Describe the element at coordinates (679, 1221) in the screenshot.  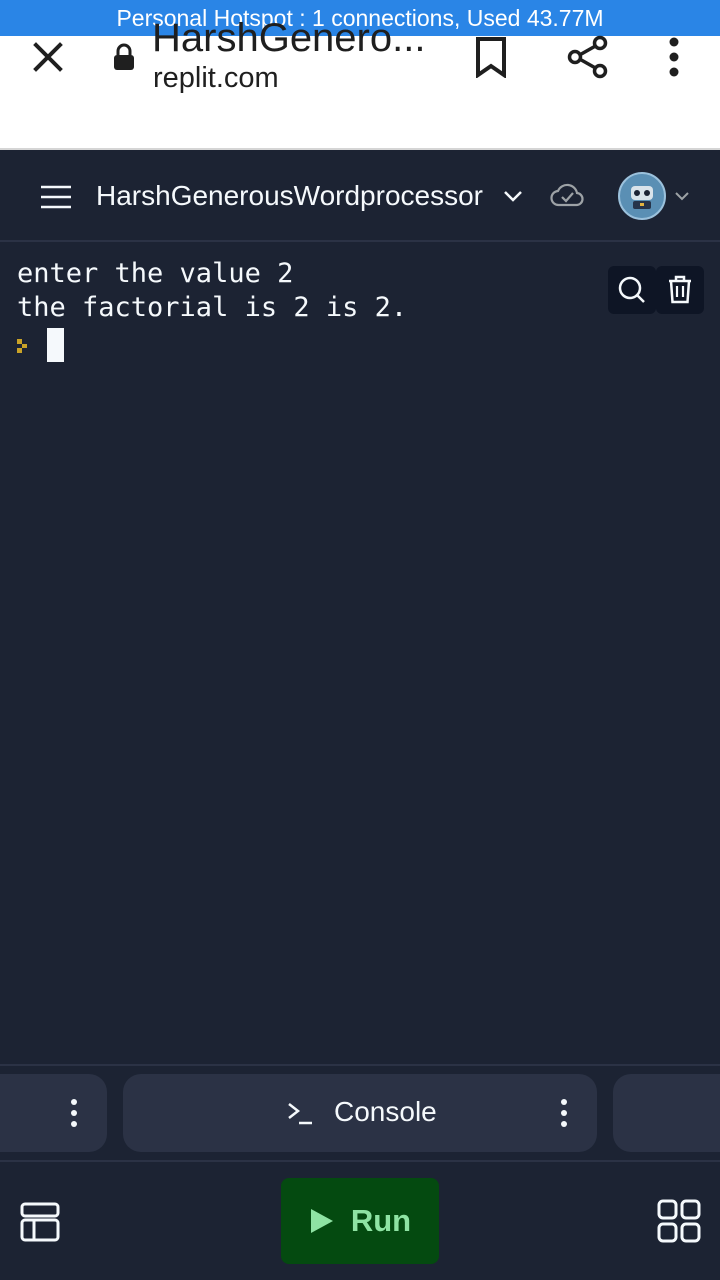
I see `apps-grid-icon` at that location.